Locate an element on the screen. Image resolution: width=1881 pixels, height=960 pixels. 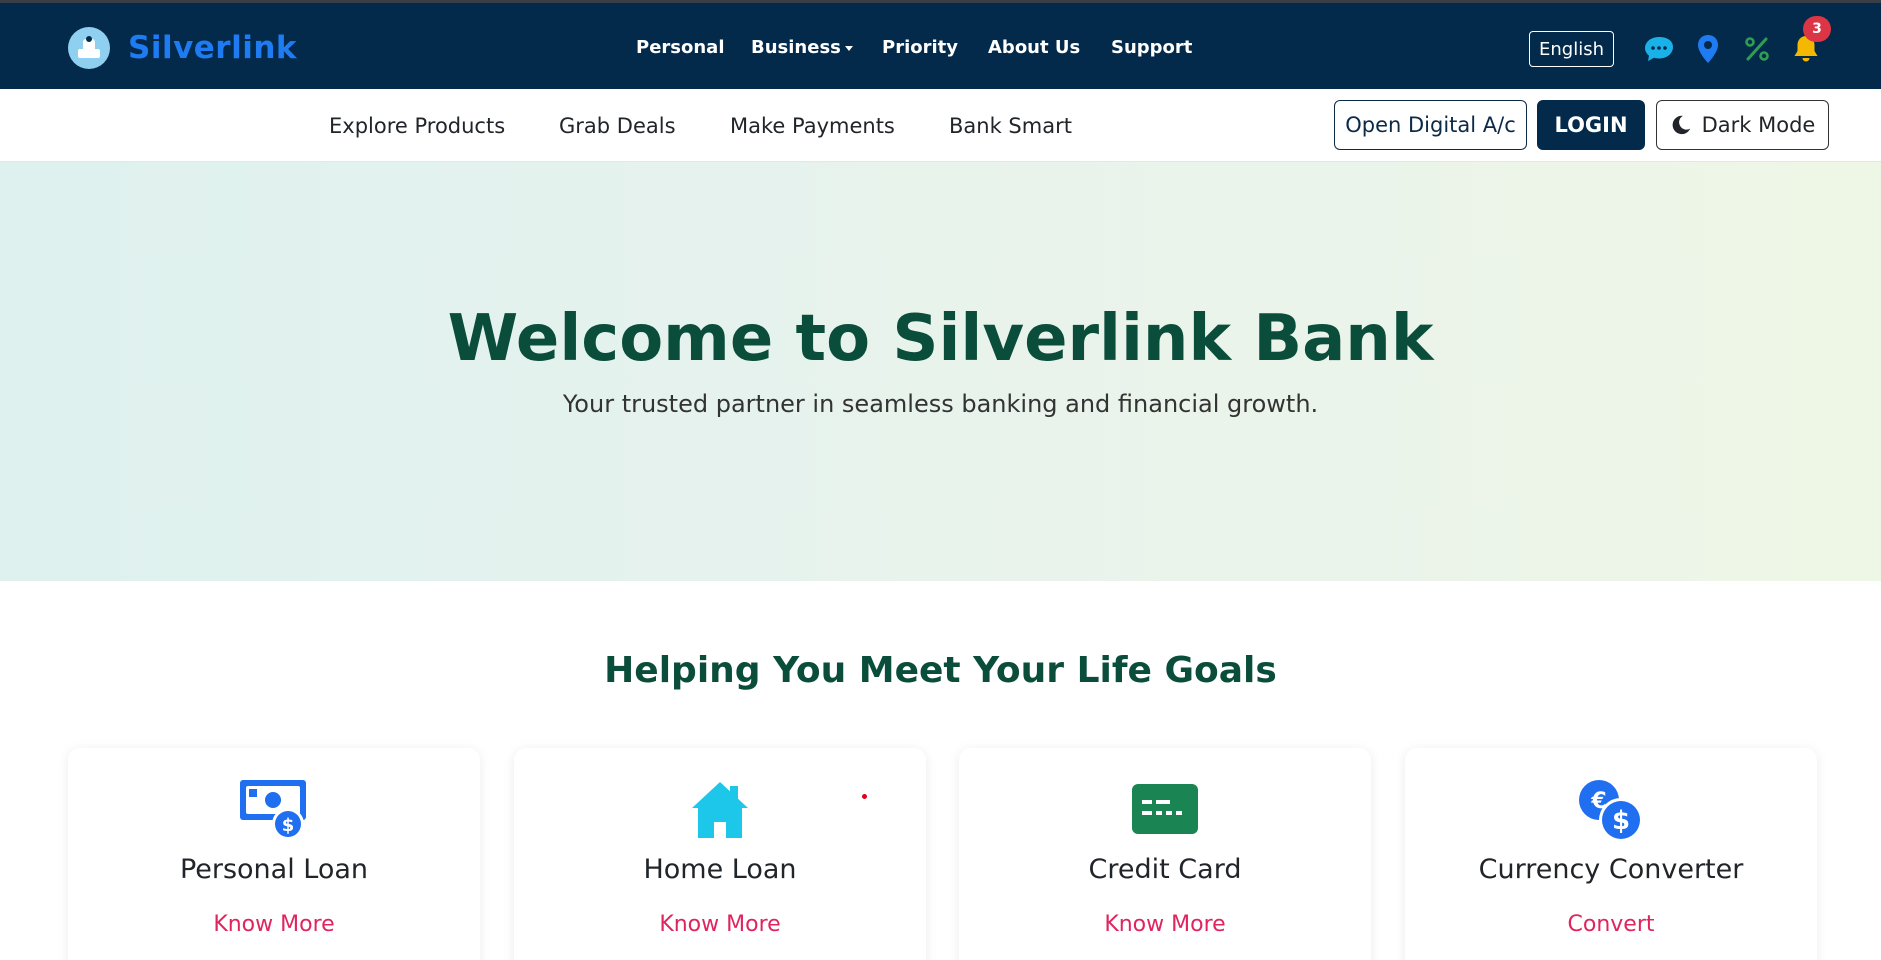
card-title: Home Loan is located at coordinates (720, 869).